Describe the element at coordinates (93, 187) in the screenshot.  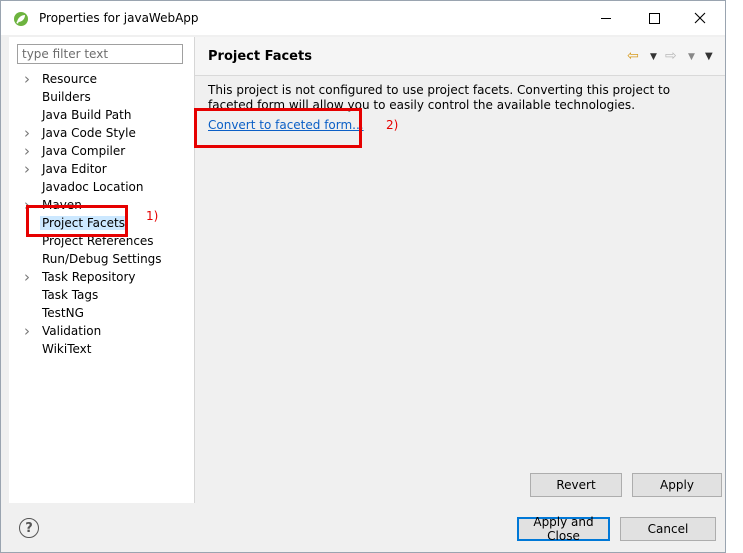
I see `tree-item-label: Javadoc Location` at that location.